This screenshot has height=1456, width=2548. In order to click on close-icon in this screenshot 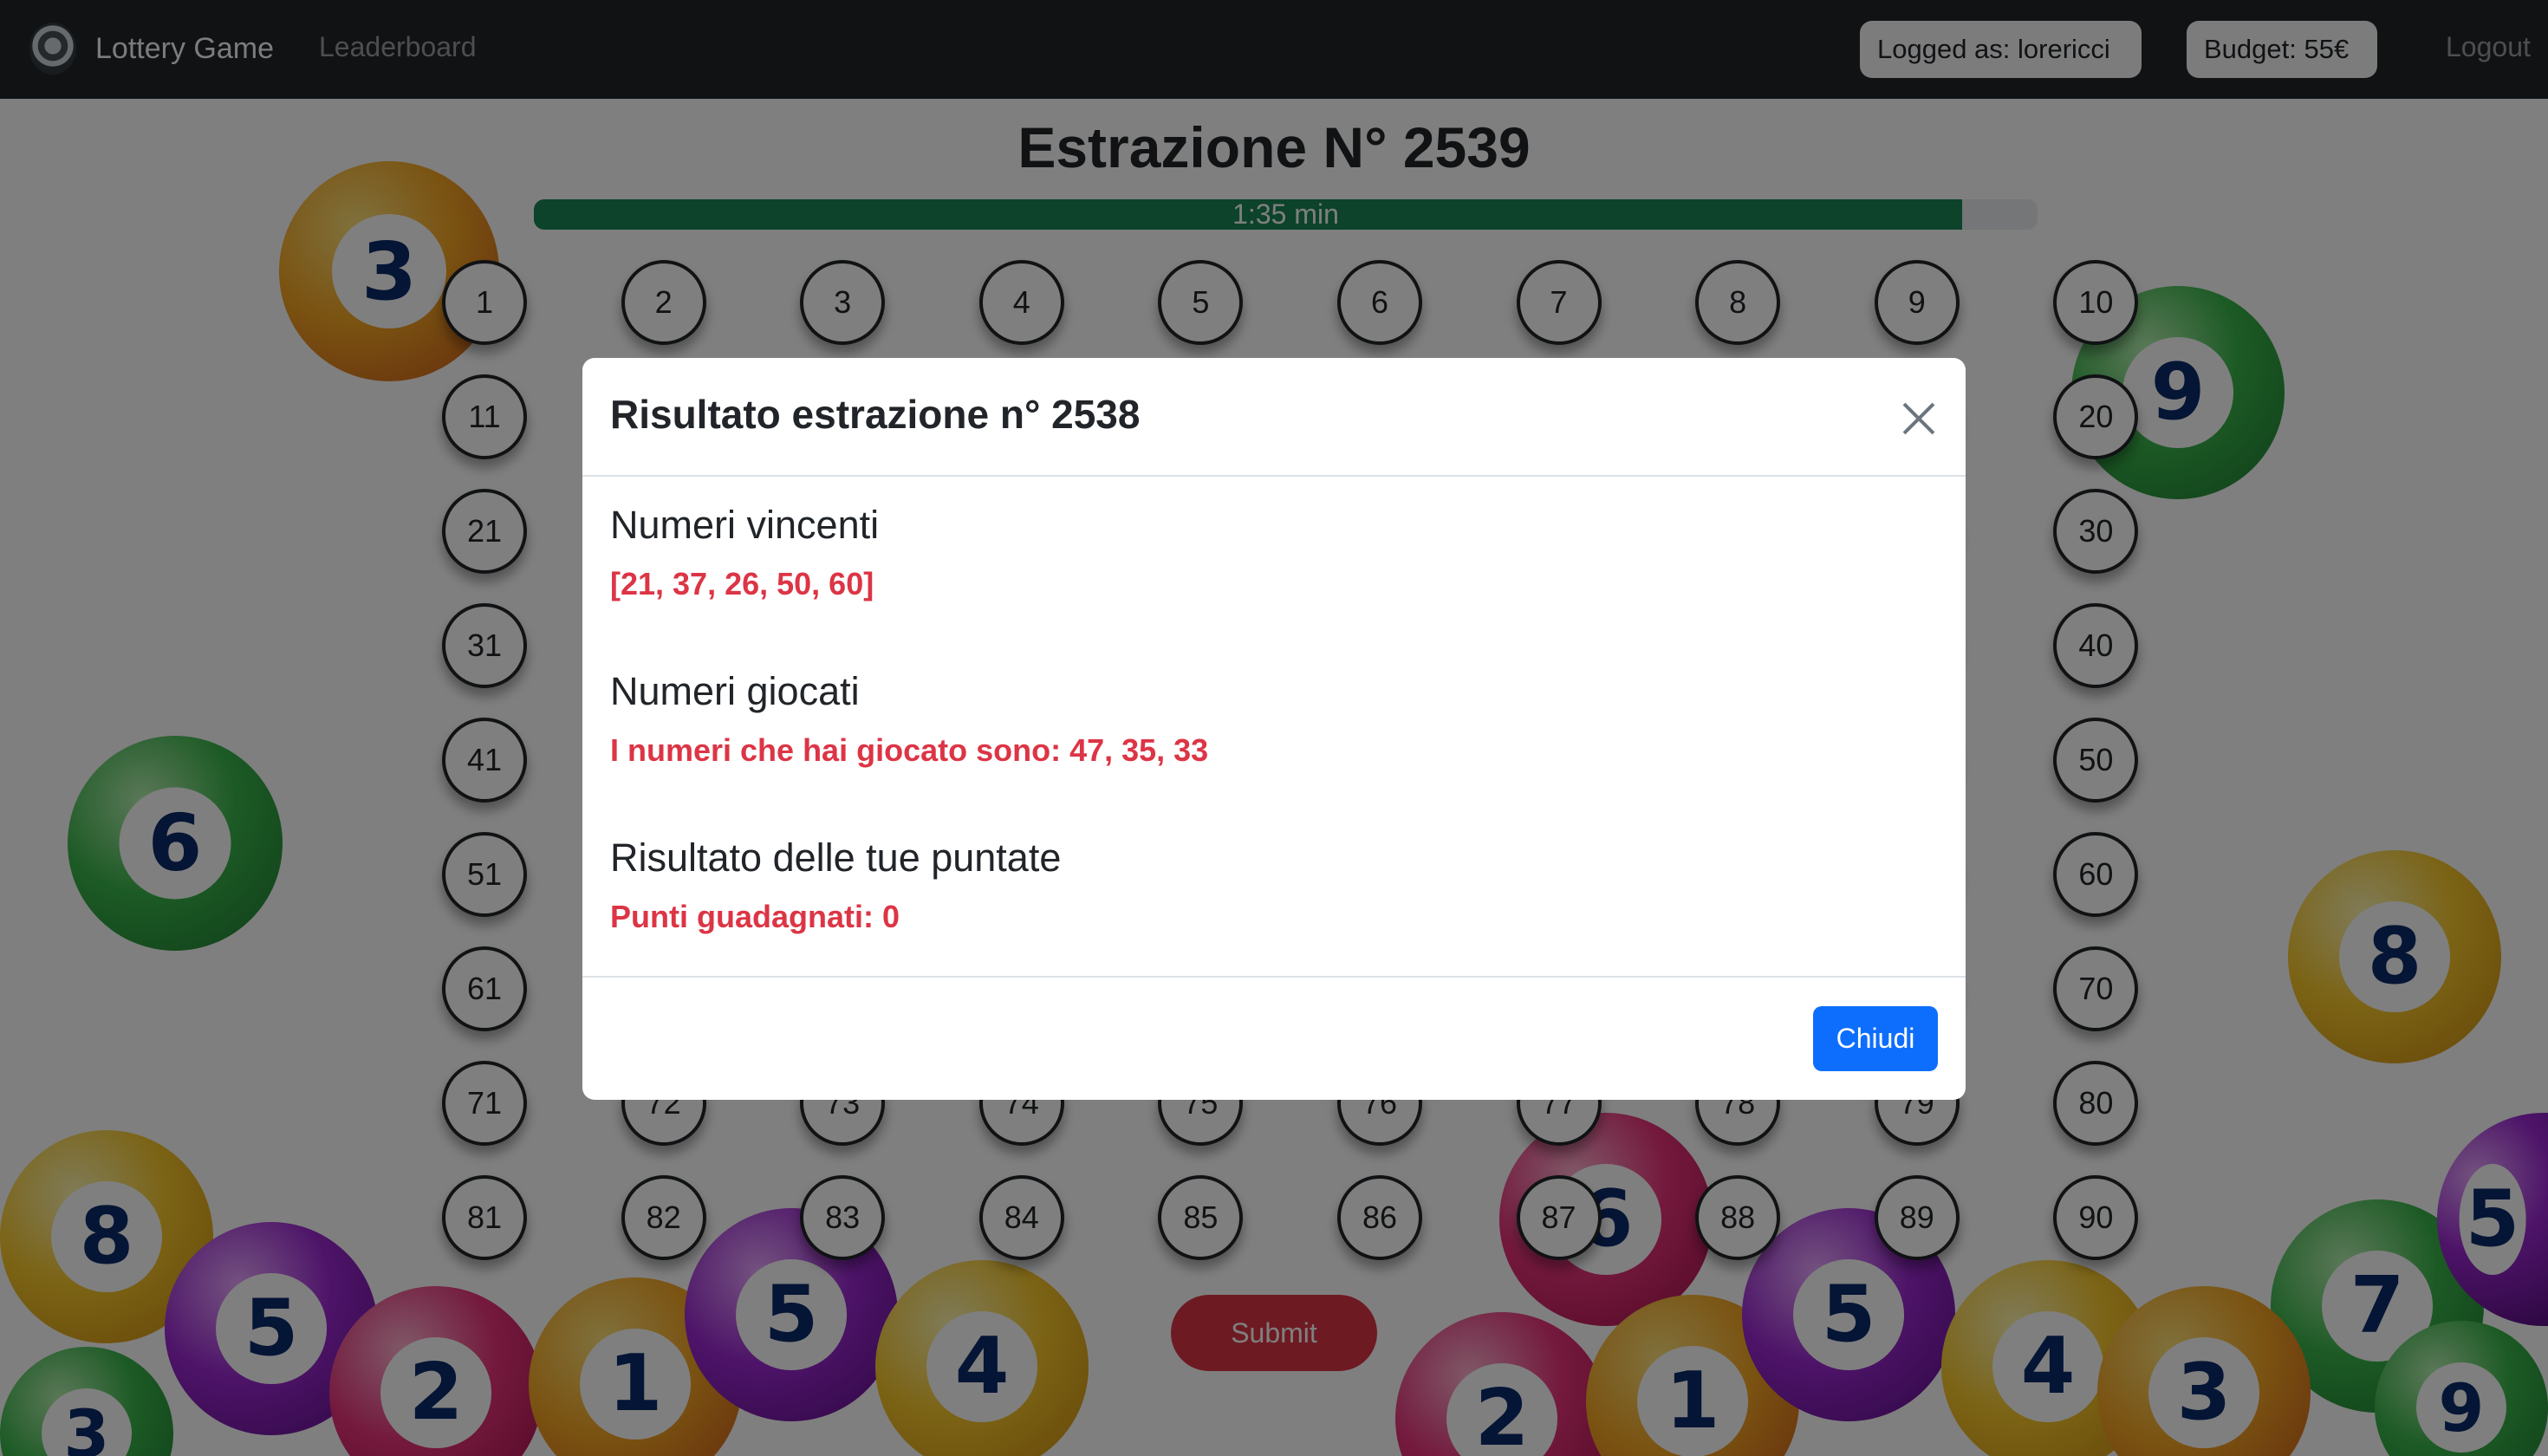, I will do `click(1918, 418)`.